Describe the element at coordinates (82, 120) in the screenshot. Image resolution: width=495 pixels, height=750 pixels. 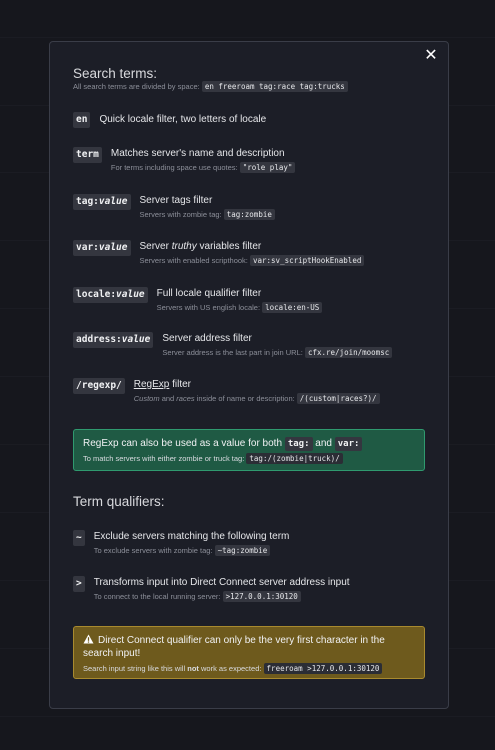
I see `term-key: en` at that location.